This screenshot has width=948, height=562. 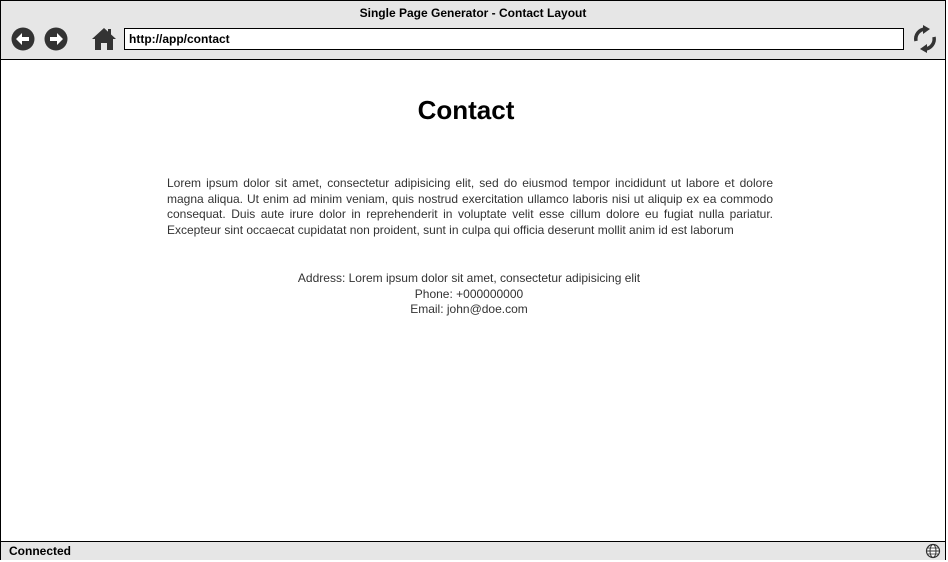 I want to click on globe-icon, so click(x=933, y=551).